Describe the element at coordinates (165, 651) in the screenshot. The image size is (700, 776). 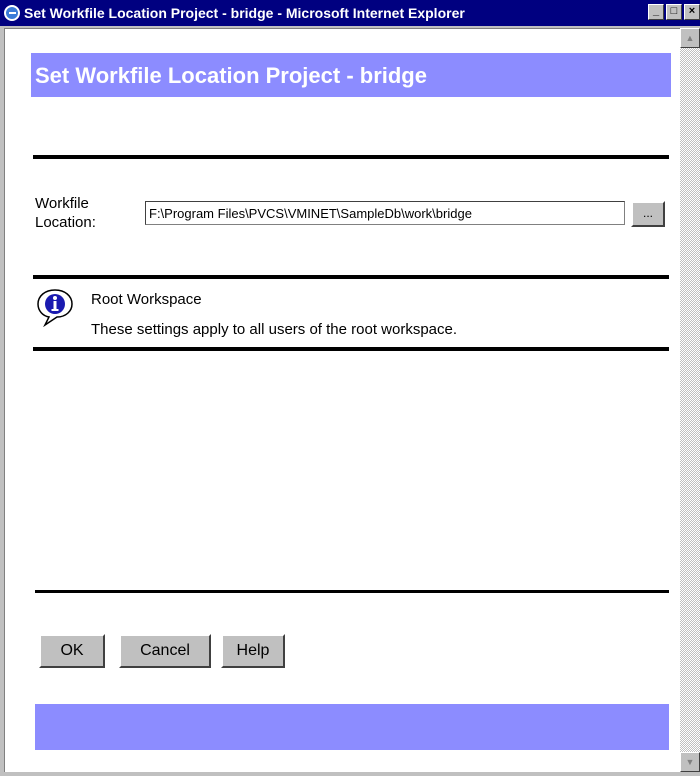
I see `cancel-button: Cancel` at that location.